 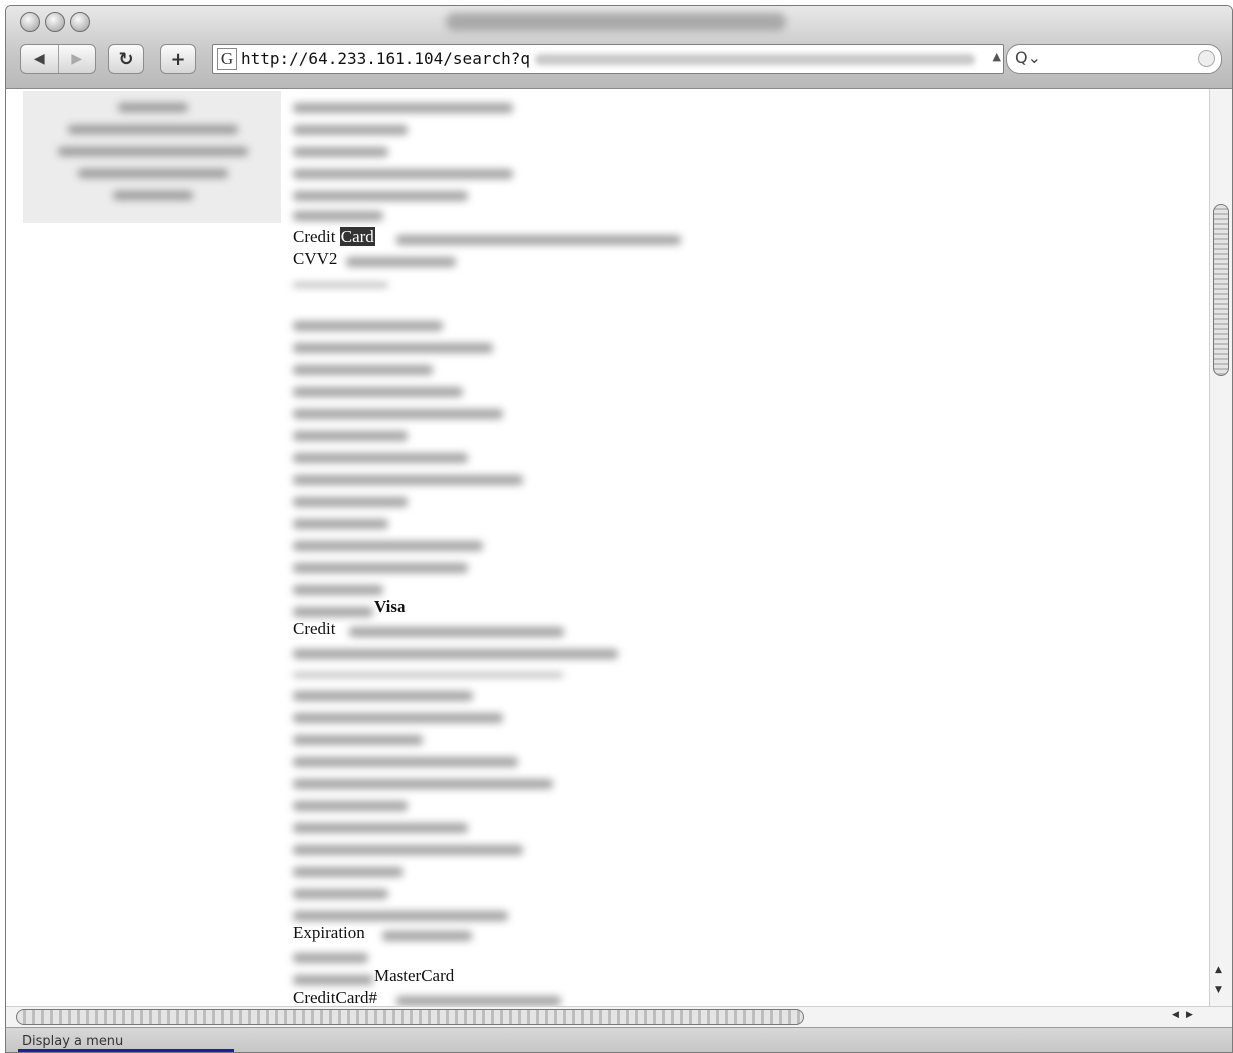 I want to click on search-field: Q⌄, so click(x=1114, y=59).